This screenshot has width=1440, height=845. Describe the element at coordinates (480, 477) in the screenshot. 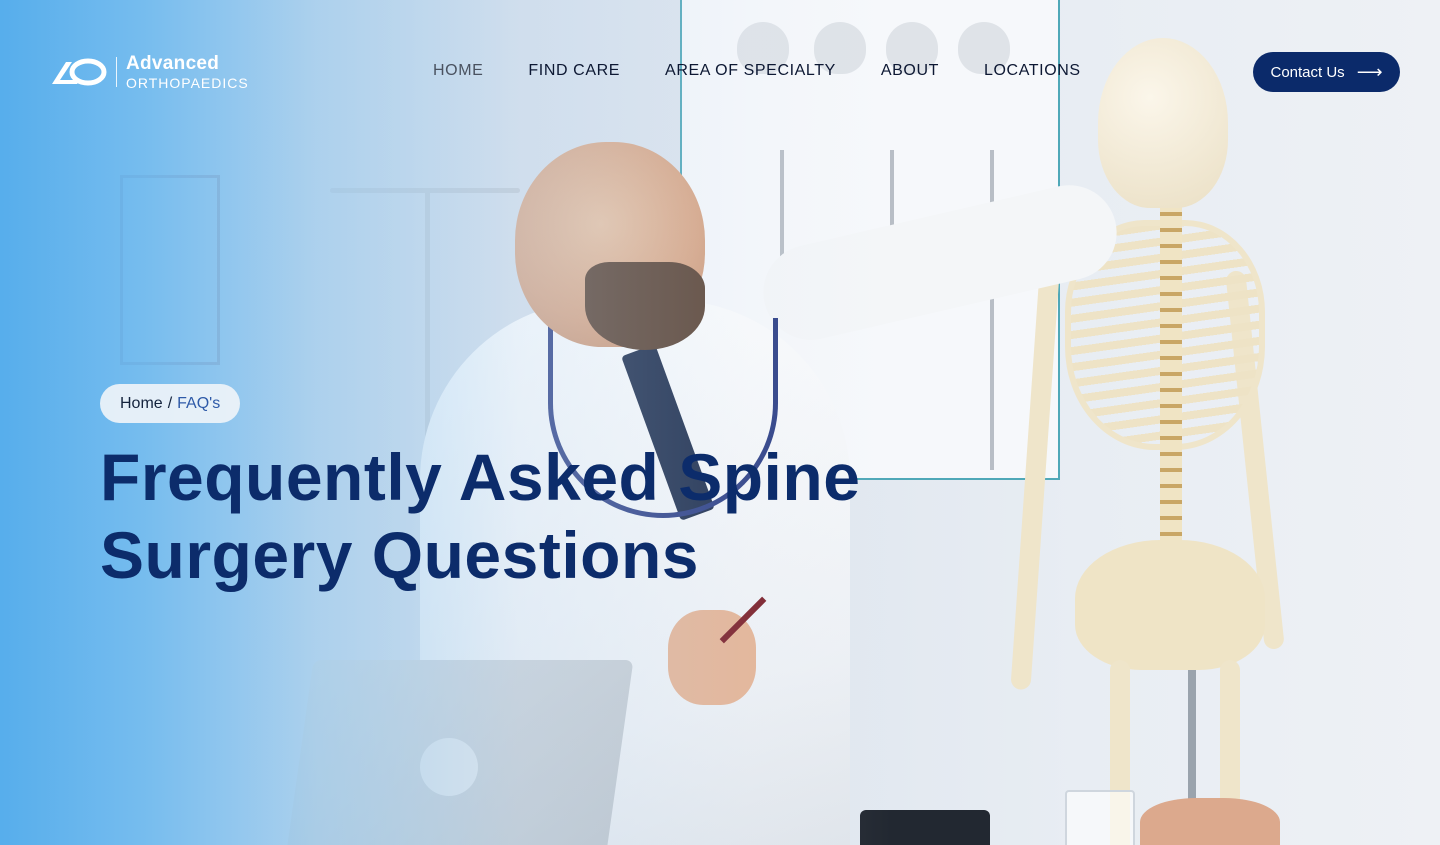

I see `page-title-line1: Frequently Asked Spine` at that location.